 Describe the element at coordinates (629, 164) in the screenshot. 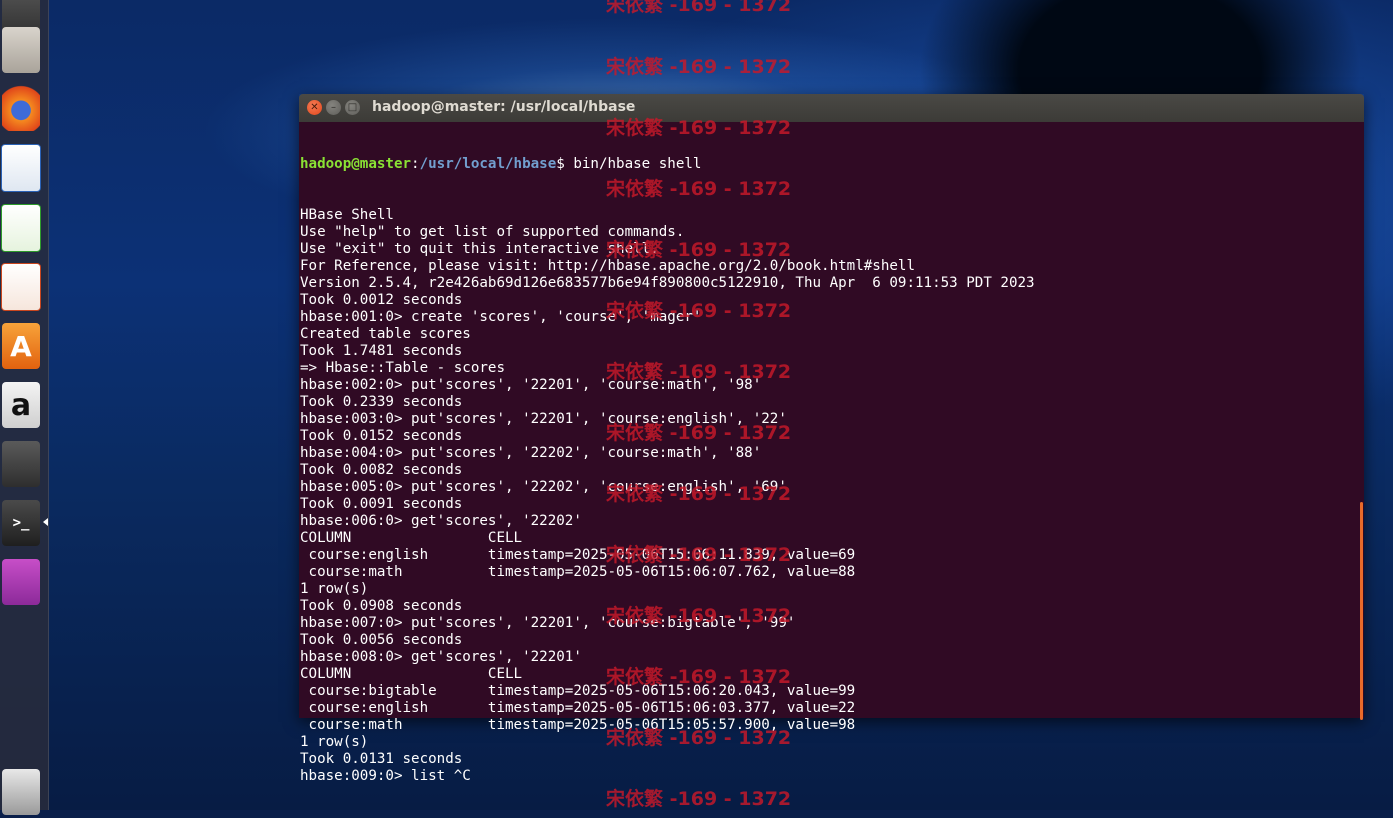

I see `prompt-command: $ bin/hbase shell` at that location.